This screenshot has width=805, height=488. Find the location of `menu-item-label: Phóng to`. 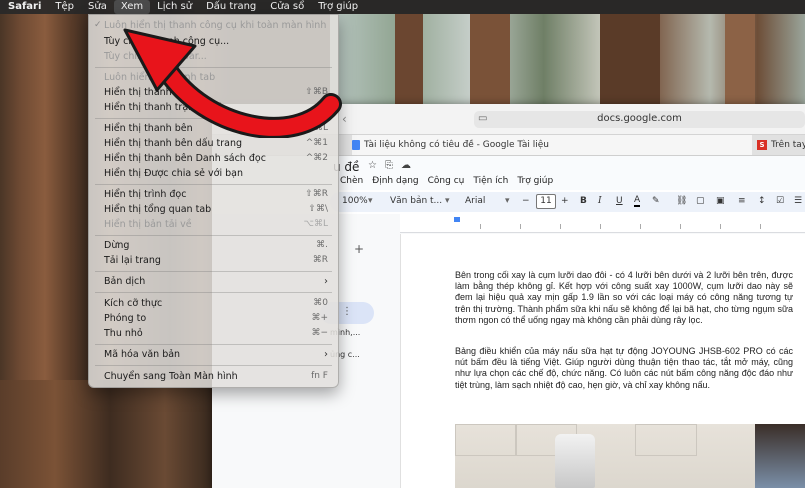

menu-item-label: Phóng to is located at coordinates (125, 318).